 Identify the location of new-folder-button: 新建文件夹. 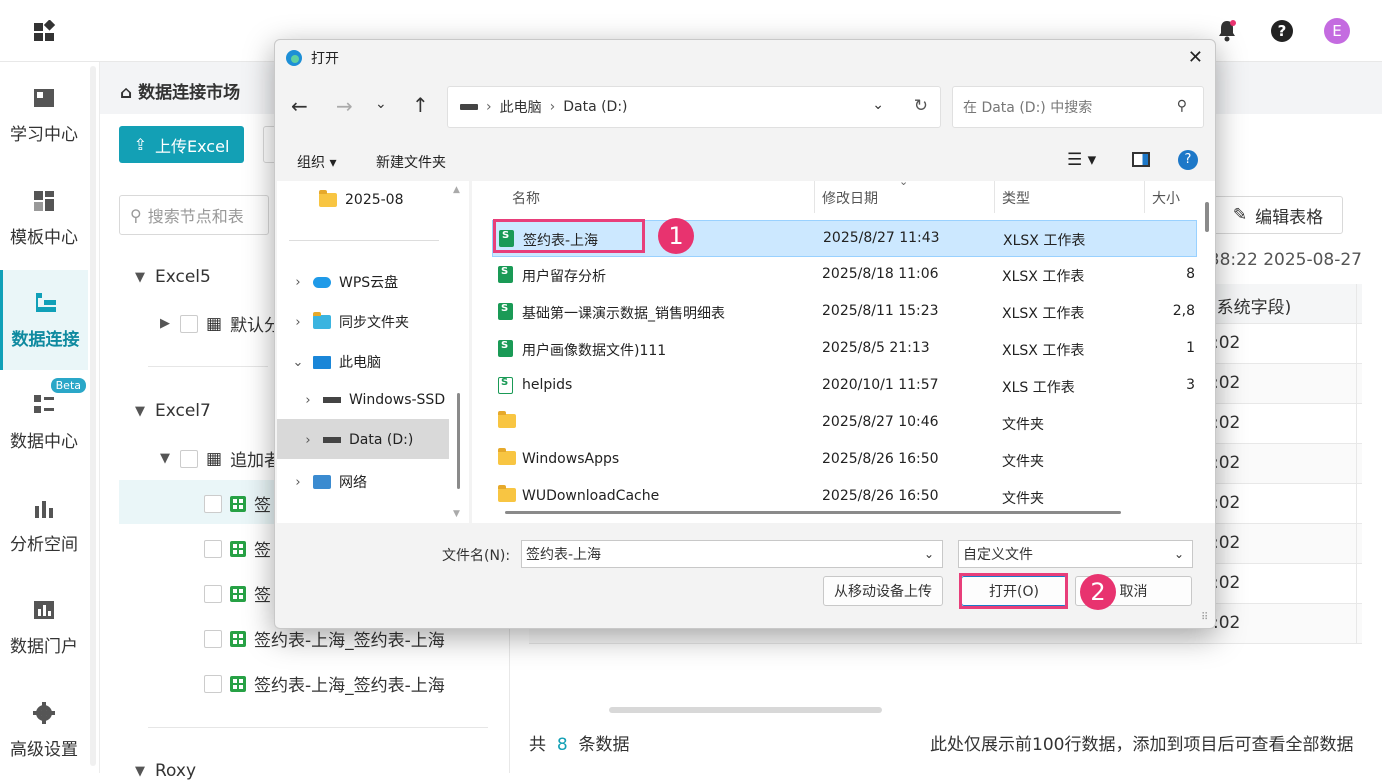
(411, 162).